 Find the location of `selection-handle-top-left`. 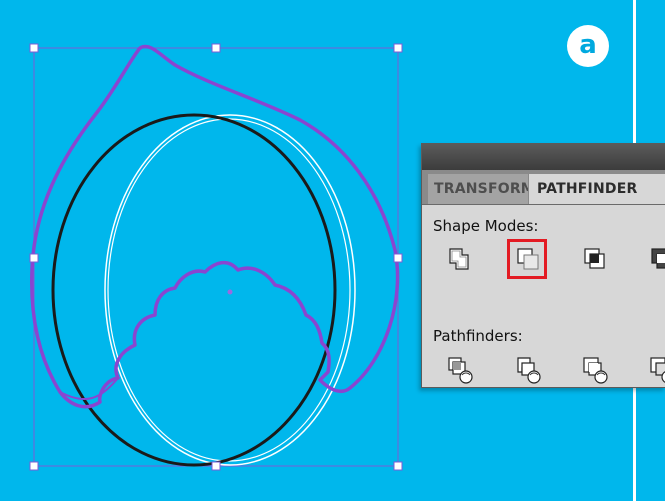

selection-handle-top-left is located at coordinates (34, 48).